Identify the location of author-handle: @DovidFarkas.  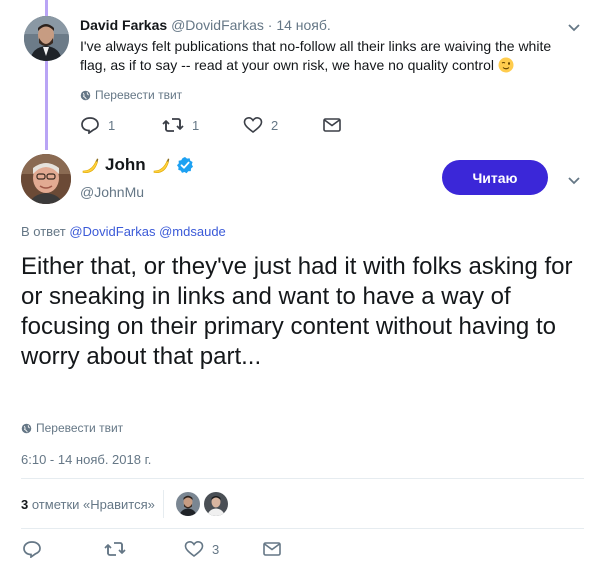
(217, 25).